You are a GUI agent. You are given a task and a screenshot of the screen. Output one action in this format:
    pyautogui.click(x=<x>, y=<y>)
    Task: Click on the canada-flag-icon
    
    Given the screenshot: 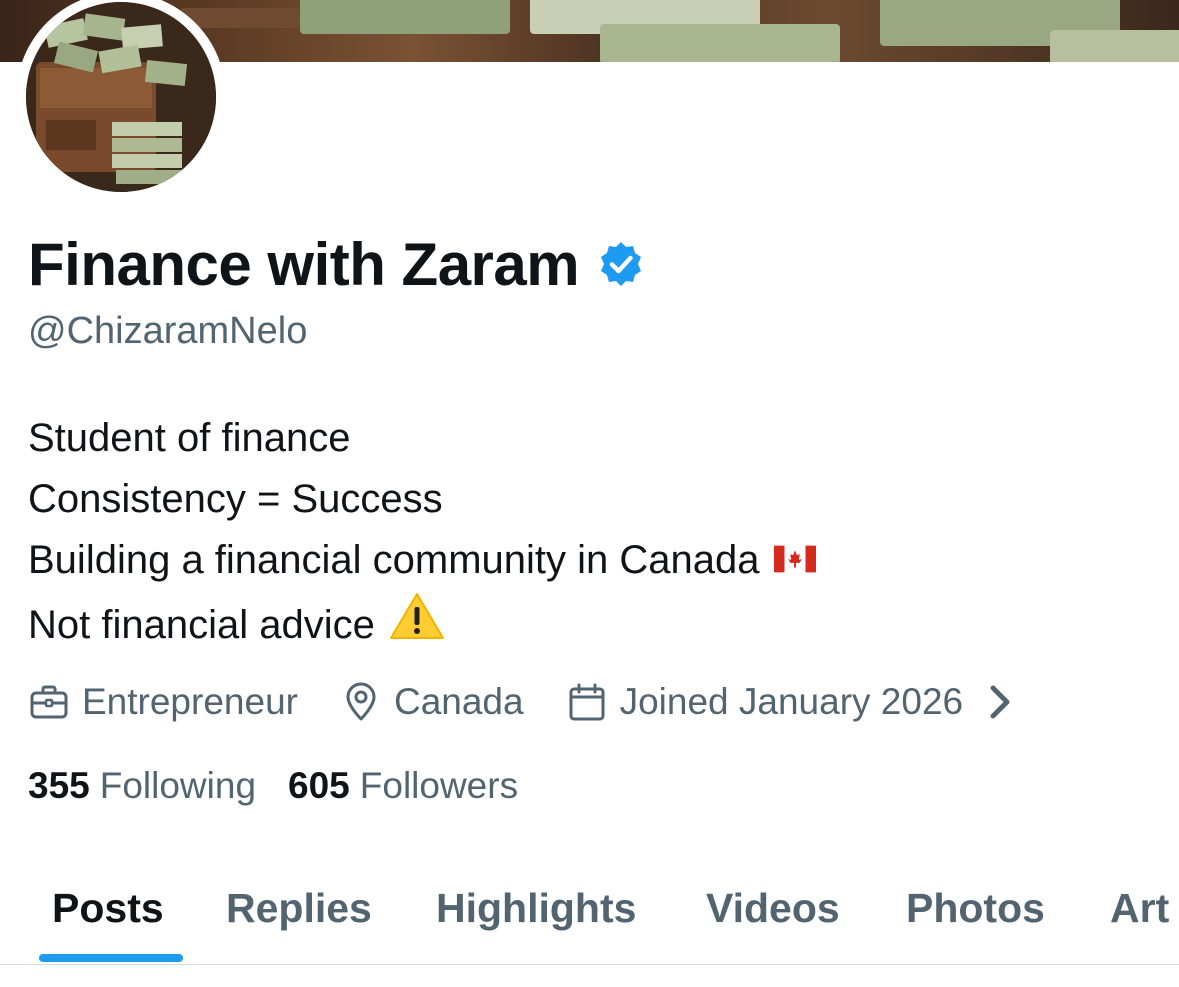 What is the action you would take?
    pyautogui.click(x=794, y=560)
    